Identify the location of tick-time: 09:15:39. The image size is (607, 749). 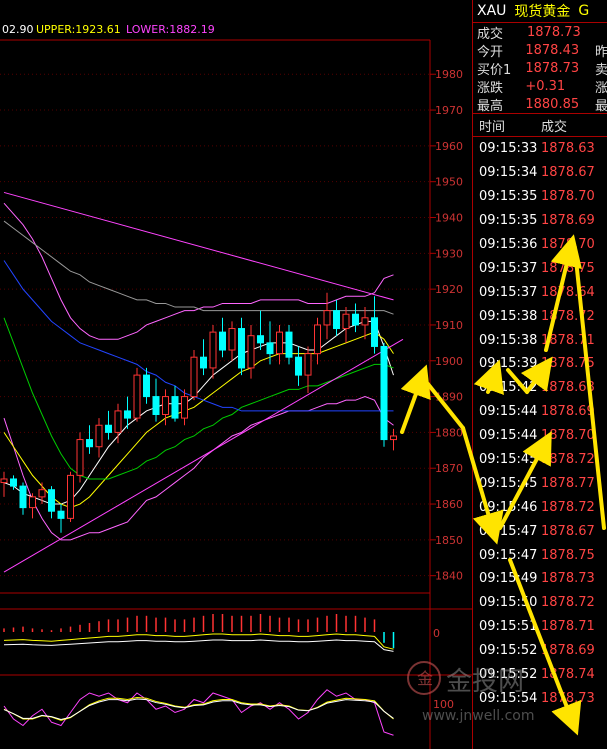
(508, 364).